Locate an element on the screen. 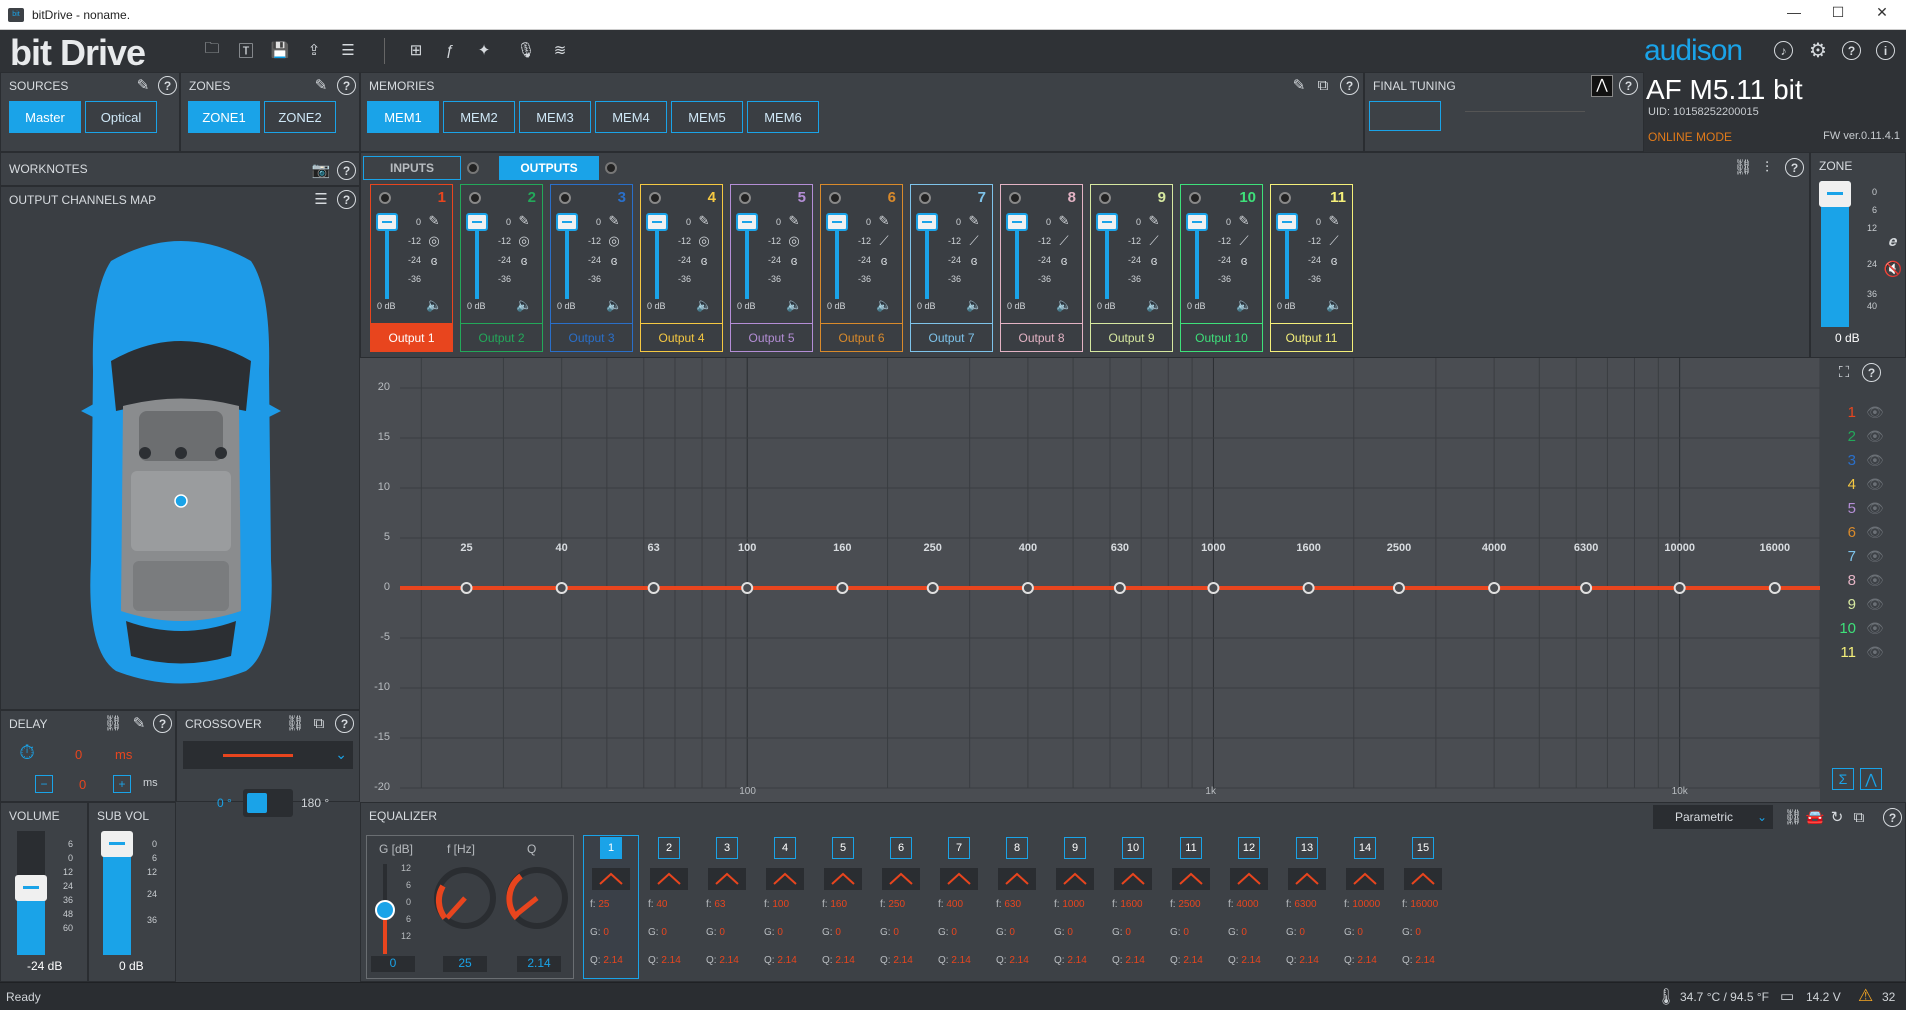 The height and width of the screenshot is (1010, 1906). upload-icon: ⇪ is located at coordinates (314, 50).